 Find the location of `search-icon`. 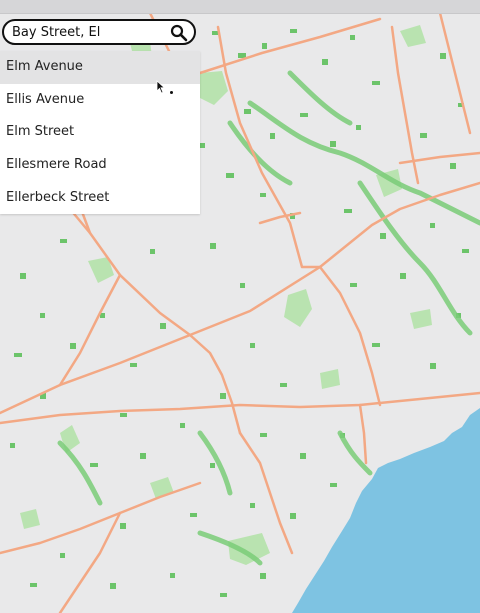

search-icon is located at coordinates (179, 33).